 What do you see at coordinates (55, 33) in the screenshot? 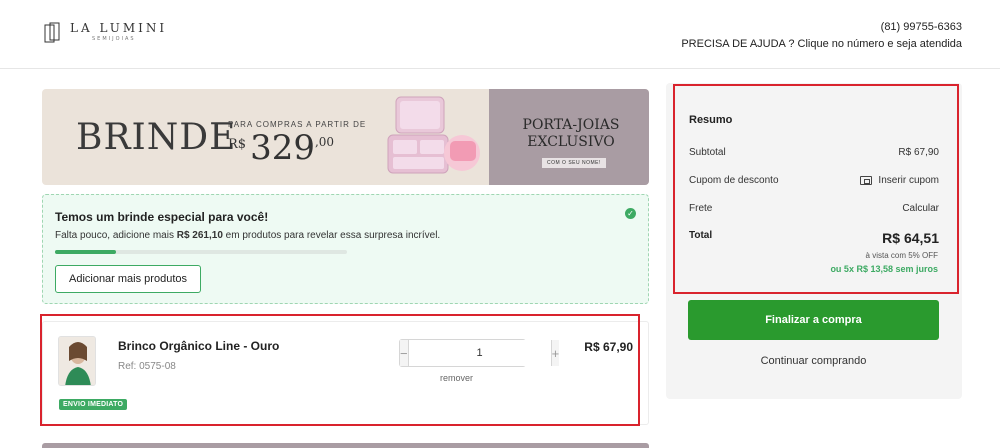
I see `logo-mark-icon` at bounding box center [55, 33].